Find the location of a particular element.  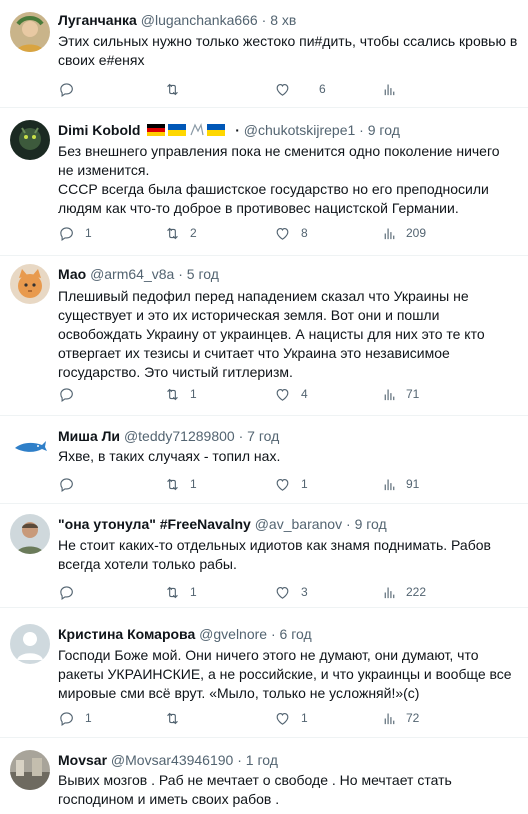

like-button: 3 is located at coordinates (291, 592).